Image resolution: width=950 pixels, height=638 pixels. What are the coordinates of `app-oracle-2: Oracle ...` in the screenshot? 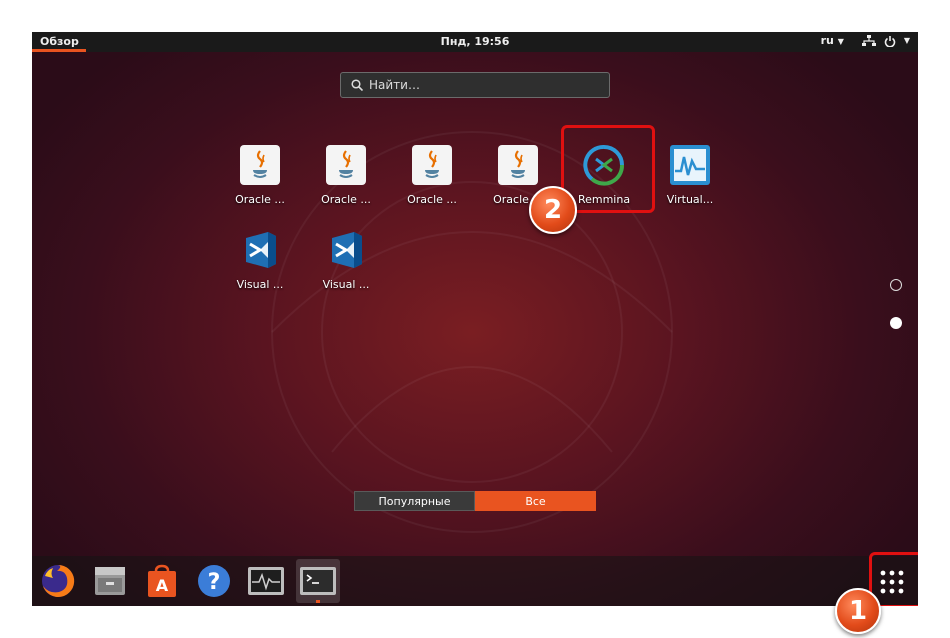 It's located at (346, 174).